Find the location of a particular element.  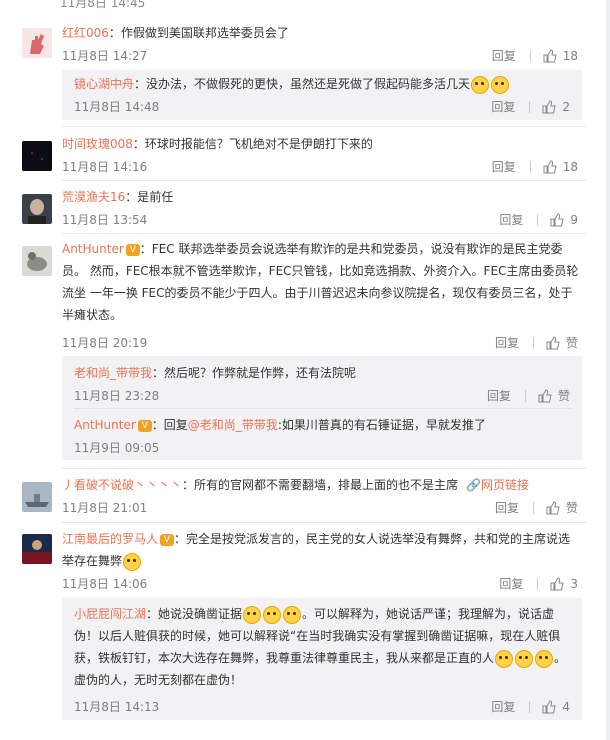

reply-username: 小屁屁闯江湖 is located at coordinates (110, 614).